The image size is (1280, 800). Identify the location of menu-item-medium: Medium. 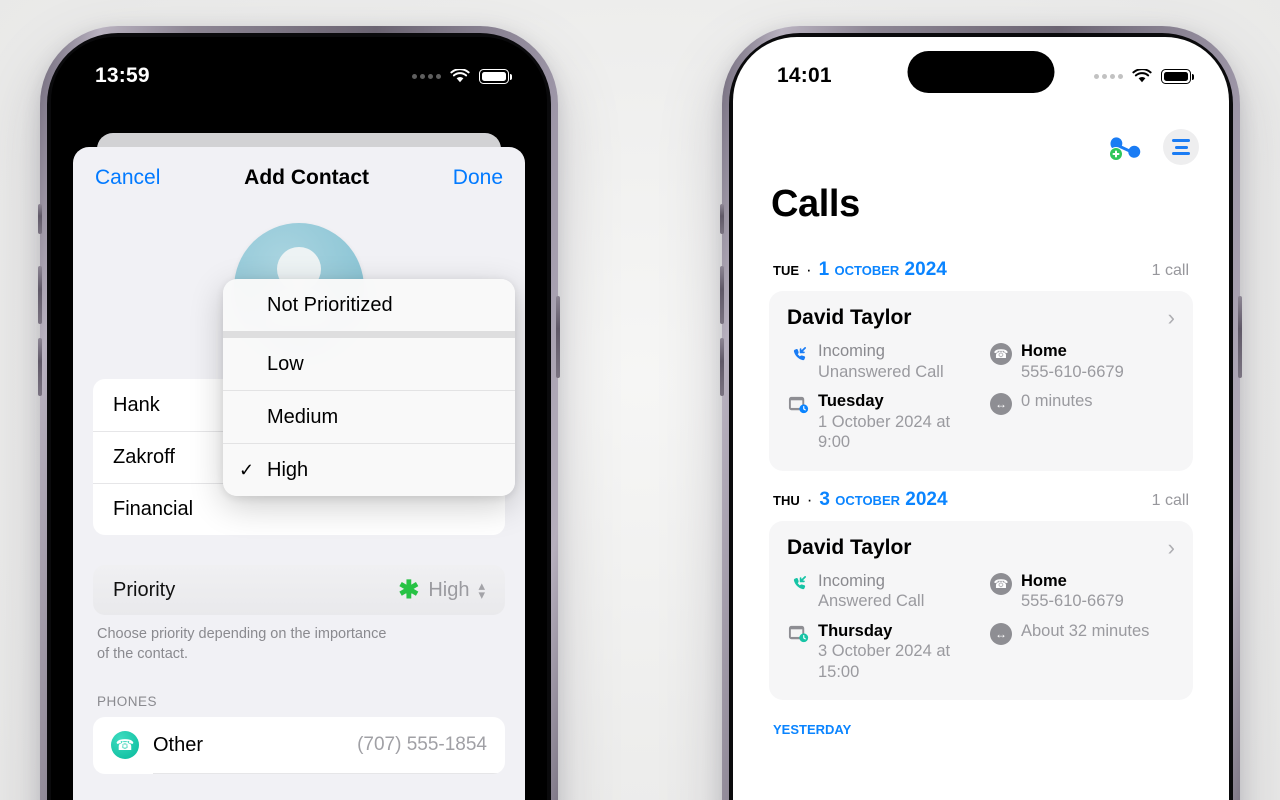
(369, 417).